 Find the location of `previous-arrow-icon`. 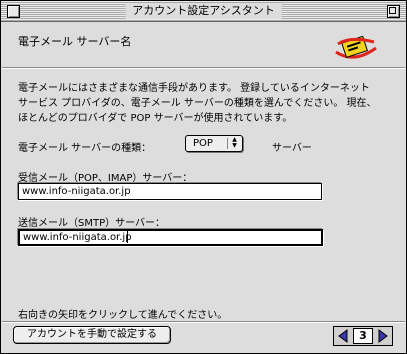

previous-arrow-icon is located at coordinates (343, 336).